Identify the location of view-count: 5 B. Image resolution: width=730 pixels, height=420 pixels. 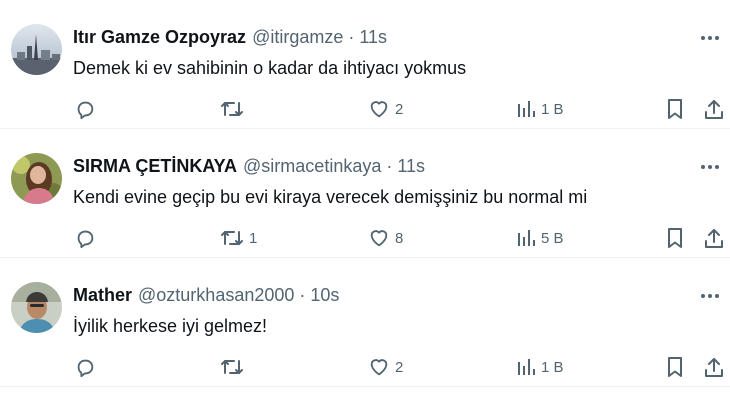
(552, 238).